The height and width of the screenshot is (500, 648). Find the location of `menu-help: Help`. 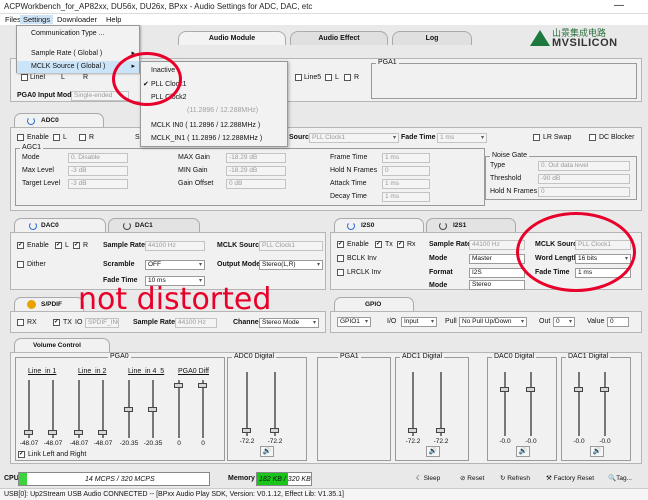

menu-help: Help is located at coordinates (113, 19).